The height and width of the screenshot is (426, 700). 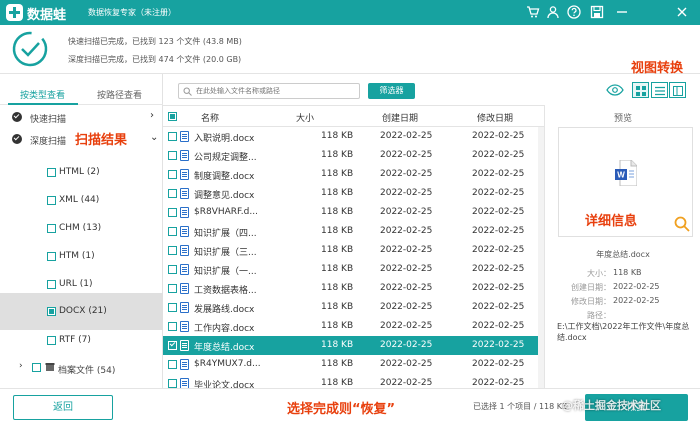 I want to click on preview-filename: 年度总结.docx, so click(x=623, y=254).